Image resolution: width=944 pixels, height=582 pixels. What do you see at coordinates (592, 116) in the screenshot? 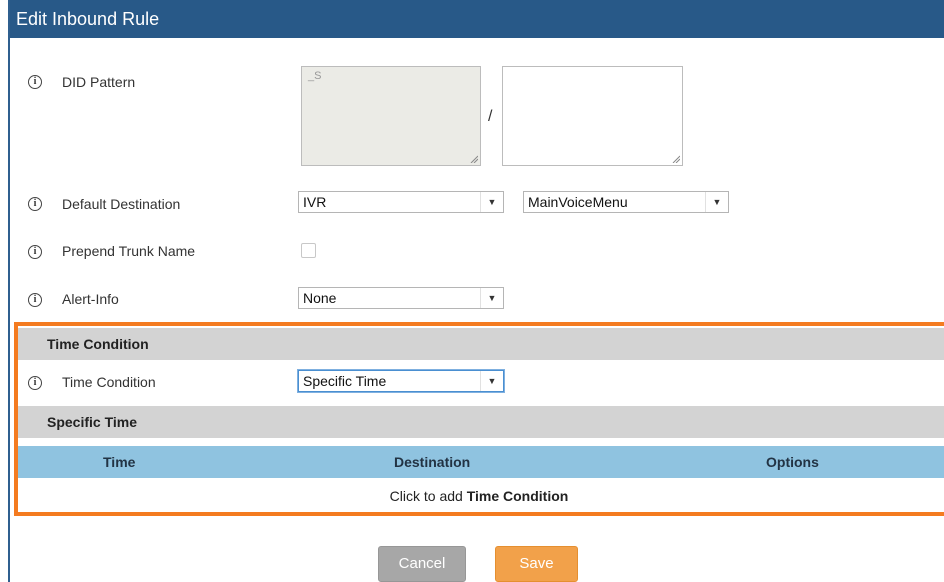
I see `did-pattern-suffix-textarea` at bounding box center [592, 116].